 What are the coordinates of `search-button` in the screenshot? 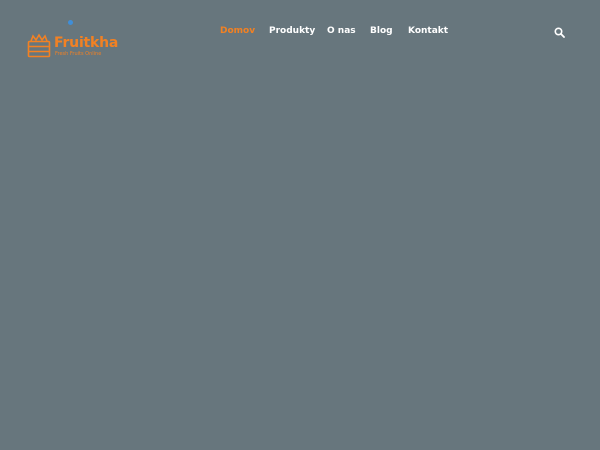 It's located at (559, 31).